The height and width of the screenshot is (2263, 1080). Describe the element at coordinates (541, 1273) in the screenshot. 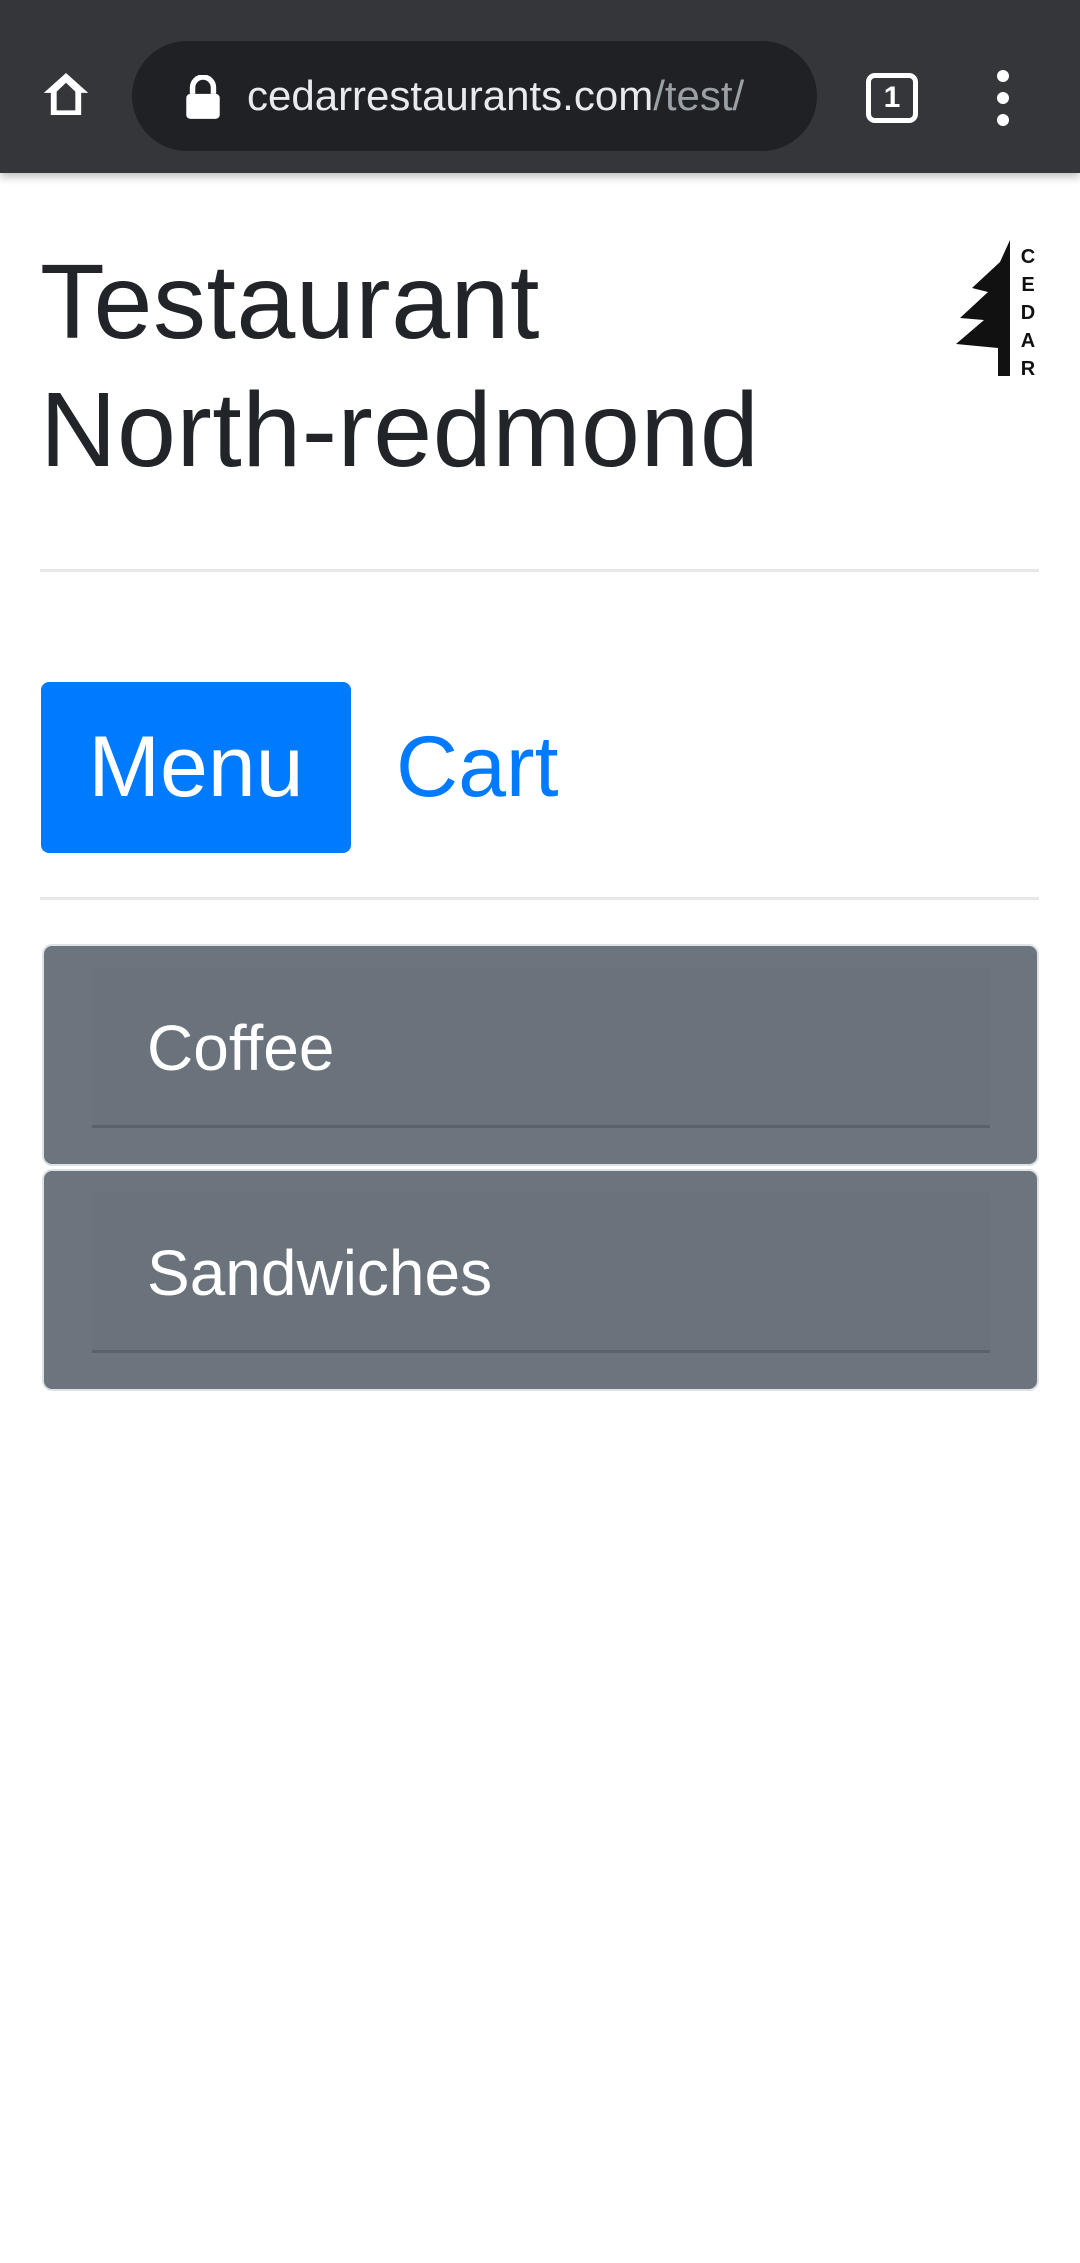

I see `category-header: Sandwiches` at that location.